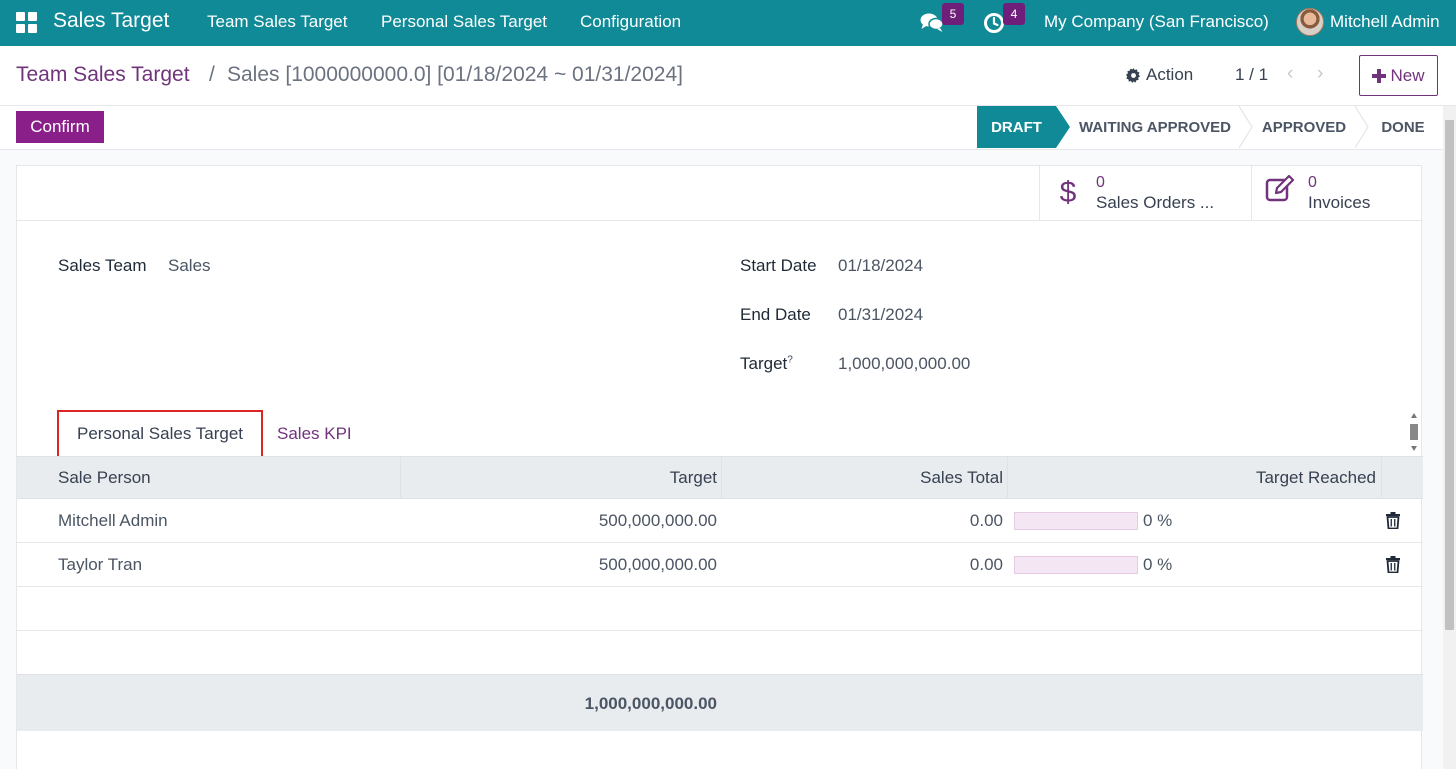  I want to click on app-name: Sales Target, so click(111, 21).